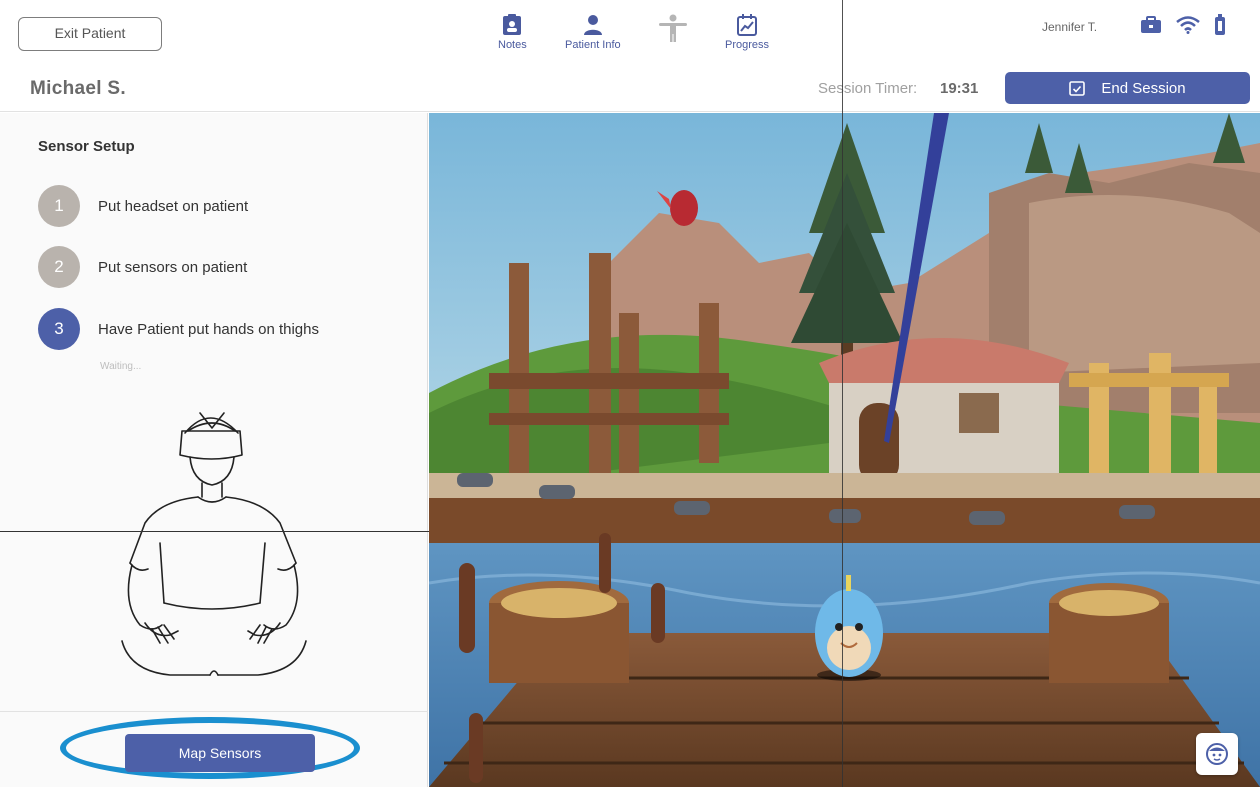 The height and width of the screenshot is (787, 1260). I want to click on patient-name: Michael S., so click(78, 88).